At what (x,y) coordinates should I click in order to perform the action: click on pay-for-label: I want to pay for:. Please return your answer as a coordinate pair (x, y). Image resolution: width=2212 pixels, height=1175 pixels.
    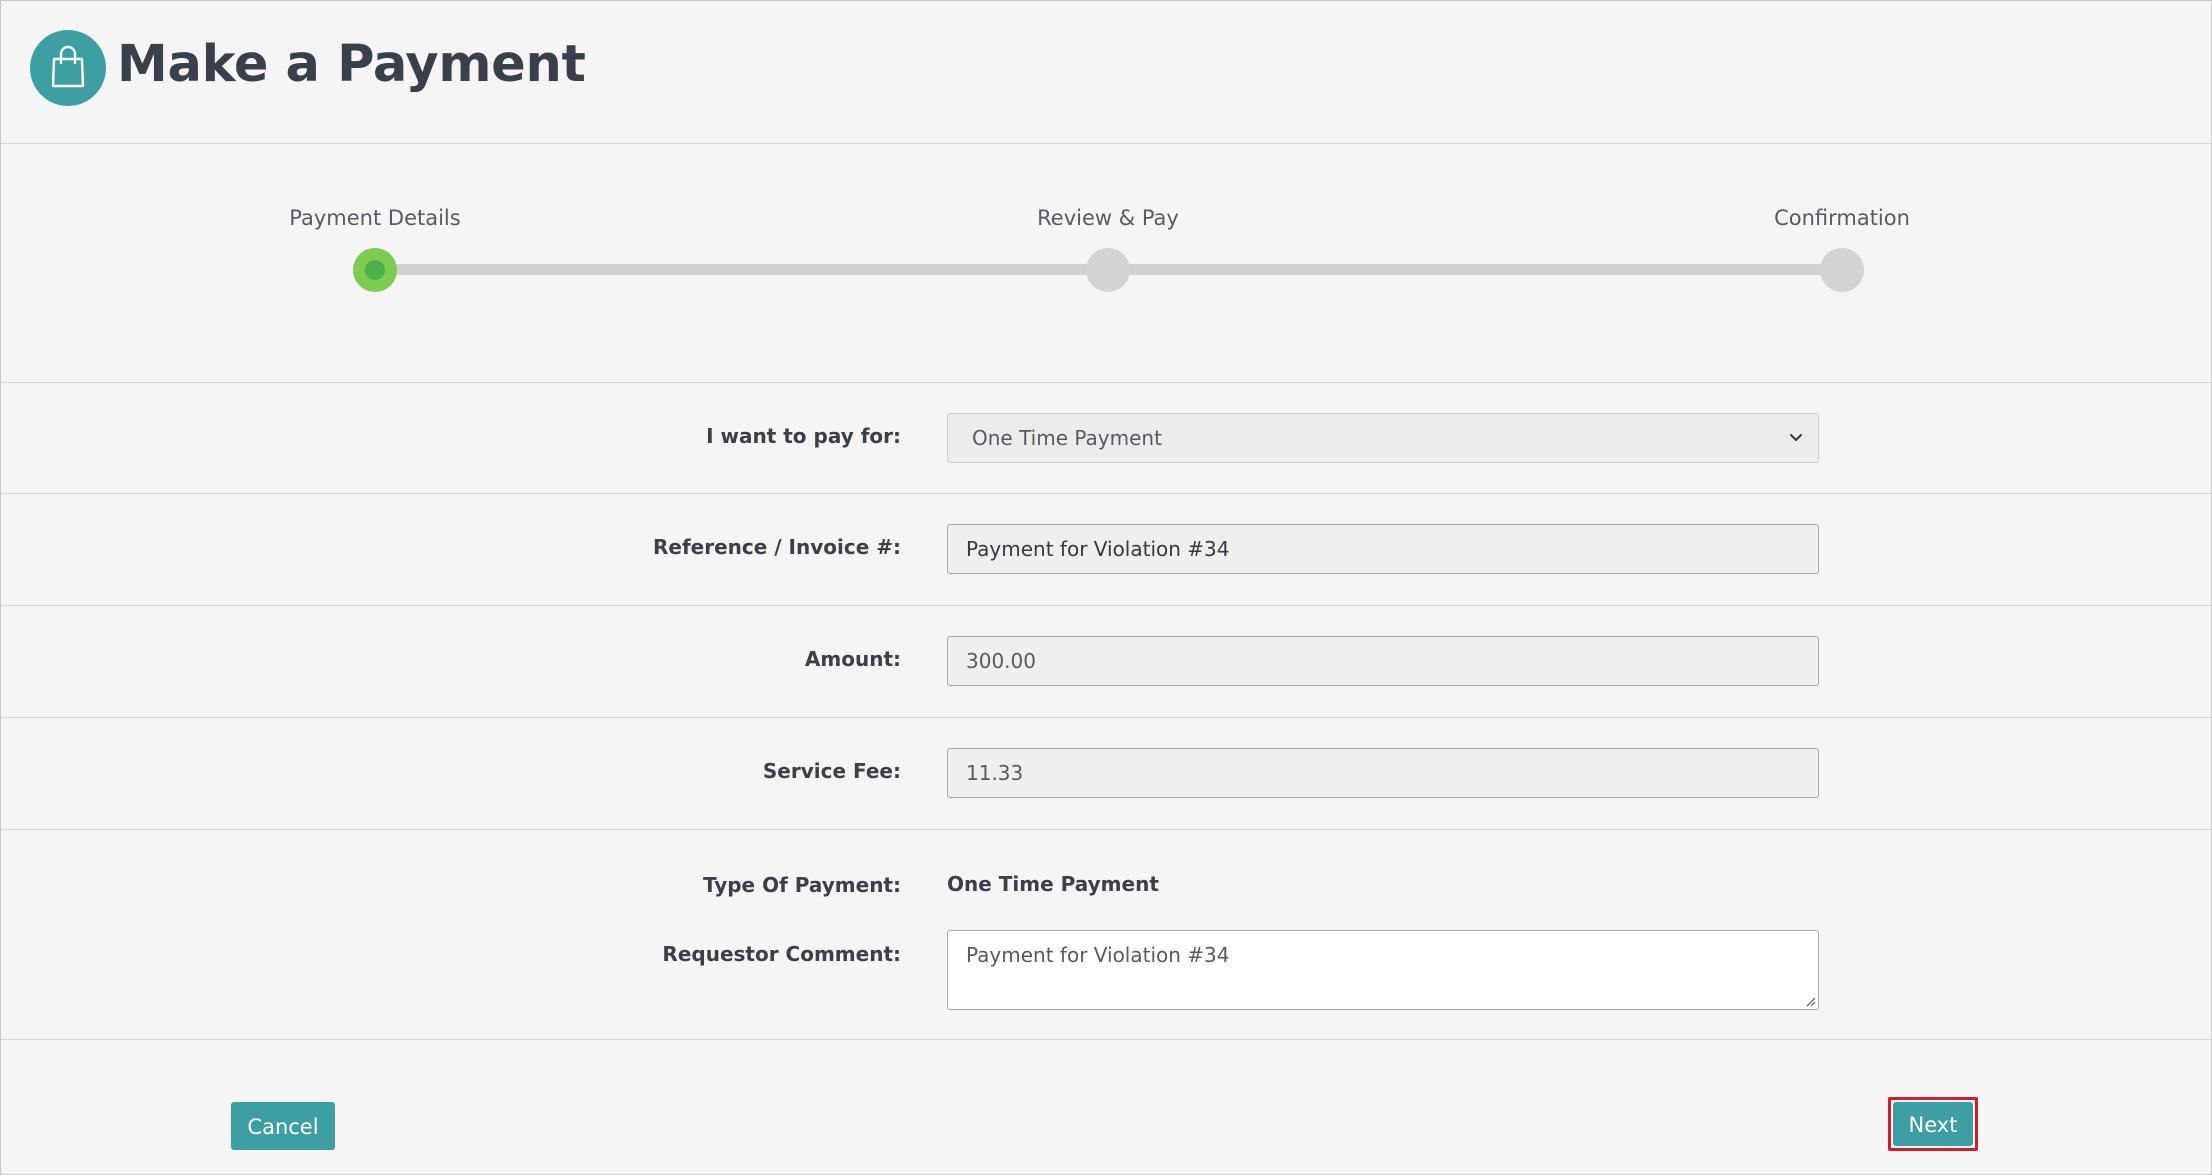
    Looking at the image, I should click on (803, 436).